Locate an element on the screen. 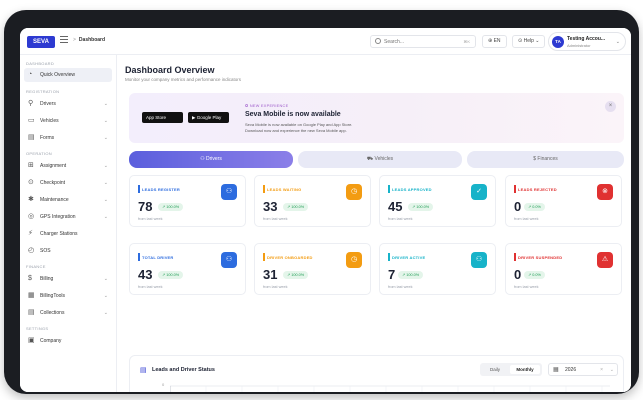  user-menu: TA Testing Accou... Administrator ⌄ is located at coordinates (587, 41).